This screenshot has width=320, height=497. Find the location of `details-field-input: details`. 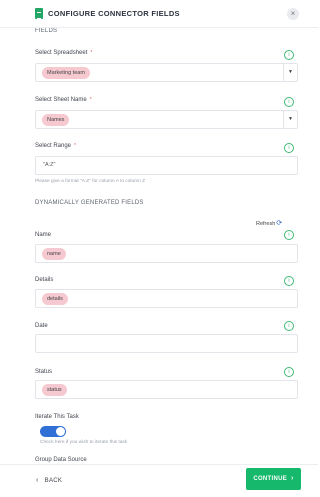

details-field-input: details is located at coordinates (166, 298).